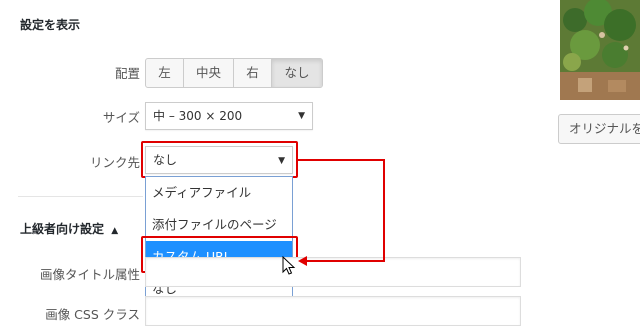  I want to click on annotation-arrow, so click(341, 212).